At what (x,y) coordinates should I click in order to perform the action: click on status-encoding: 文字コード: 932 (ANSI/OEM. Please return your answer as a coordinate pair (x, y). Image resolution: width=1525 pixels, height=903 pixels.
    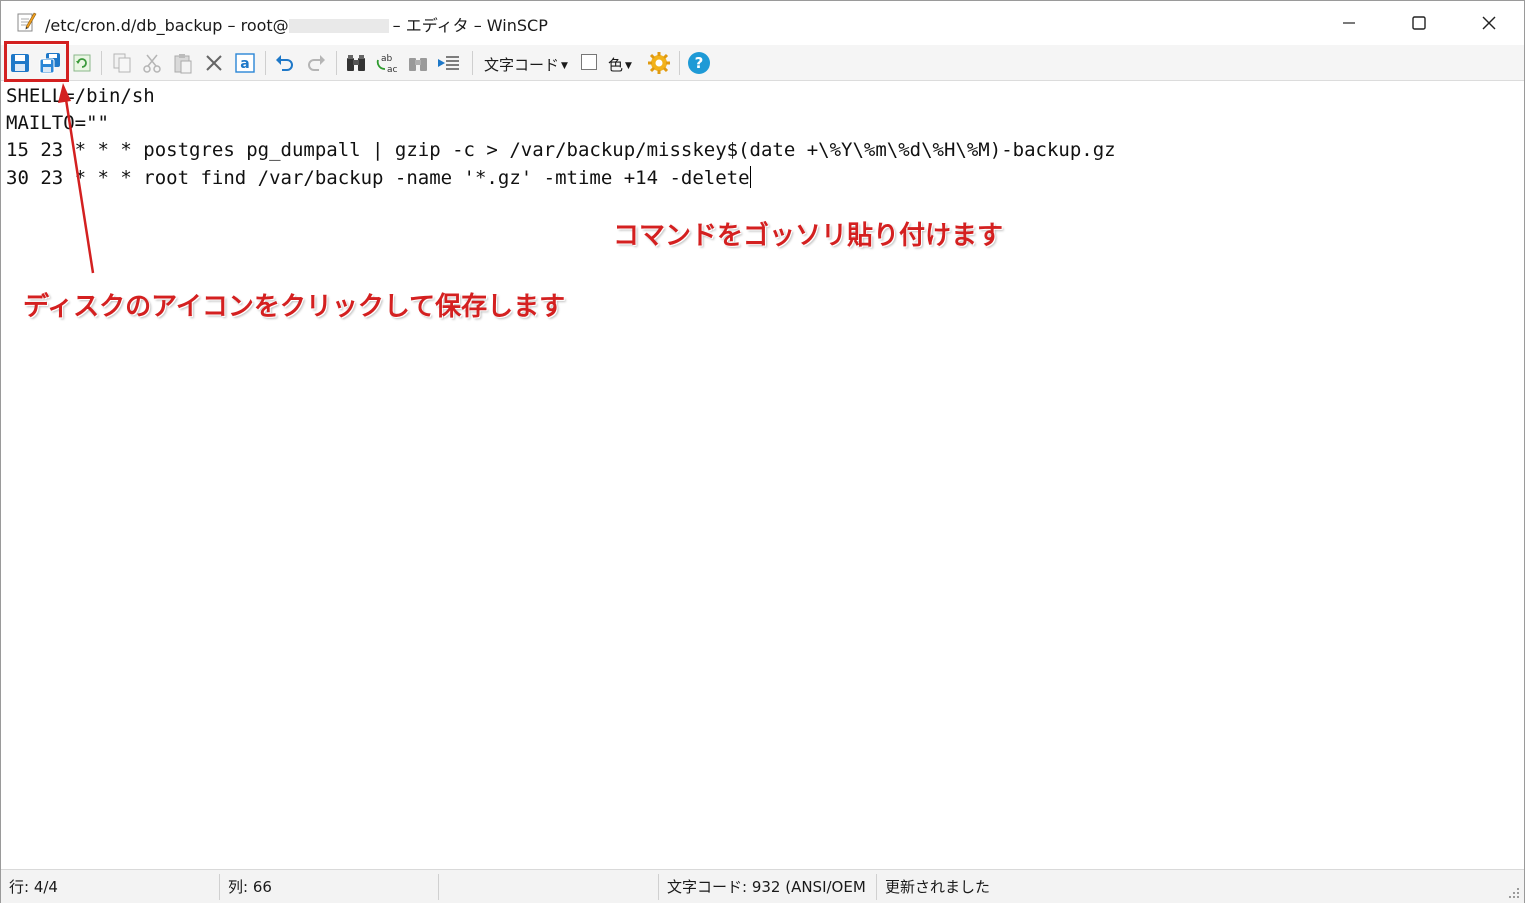
    Looking at the image, I should click on (766, 887).